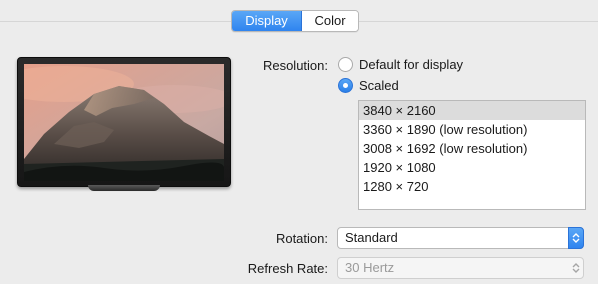 Image resolution: width=598 pixels, height=284 pixels. I want to click on display-color-tabs: Display Color, so click(295, 21).